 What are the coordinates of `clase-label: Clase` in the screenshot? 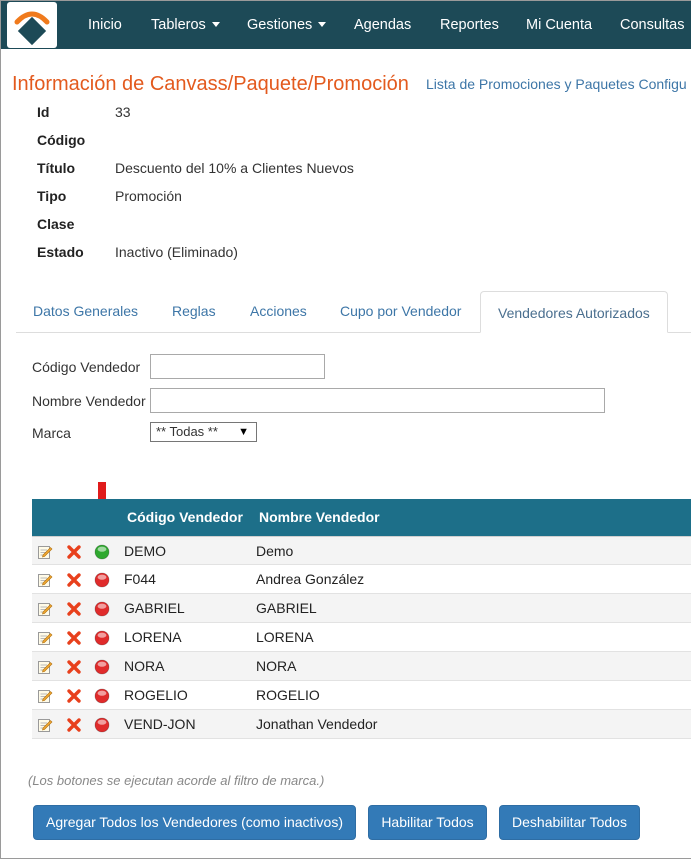 It's located at (56, 224).